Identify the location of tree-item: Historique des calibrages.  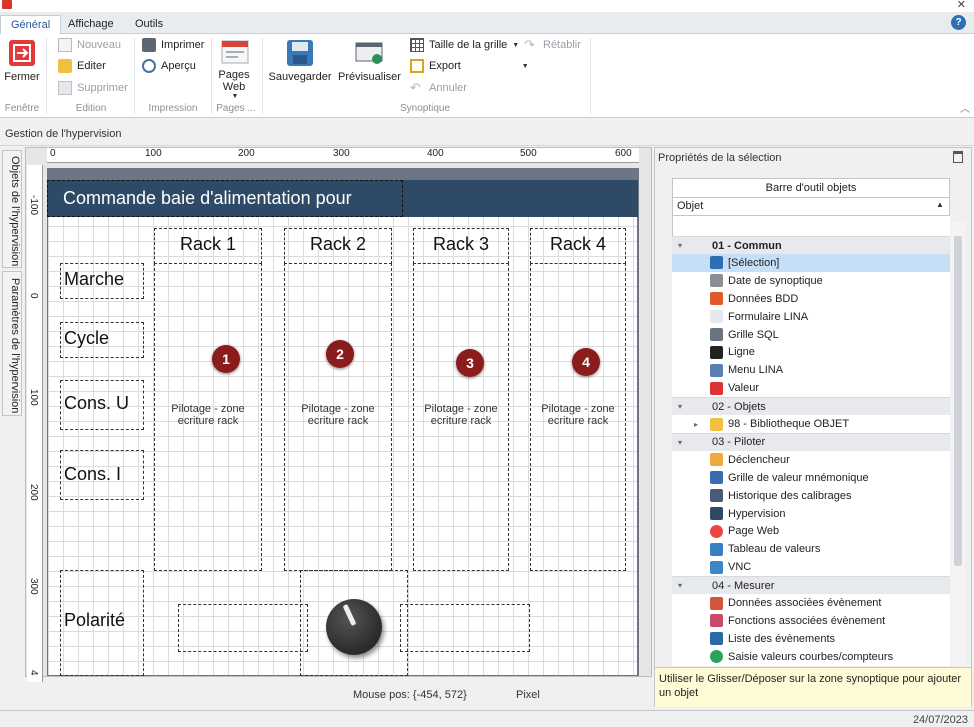
(811, 496).